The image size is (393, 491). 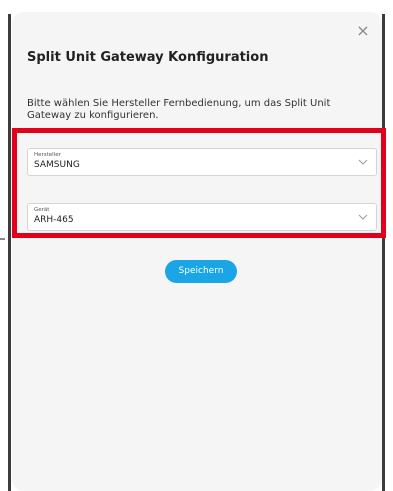 I want to click on dialog-title: Split Unit Gateway Konfiguration, so click(x=148, y=57).